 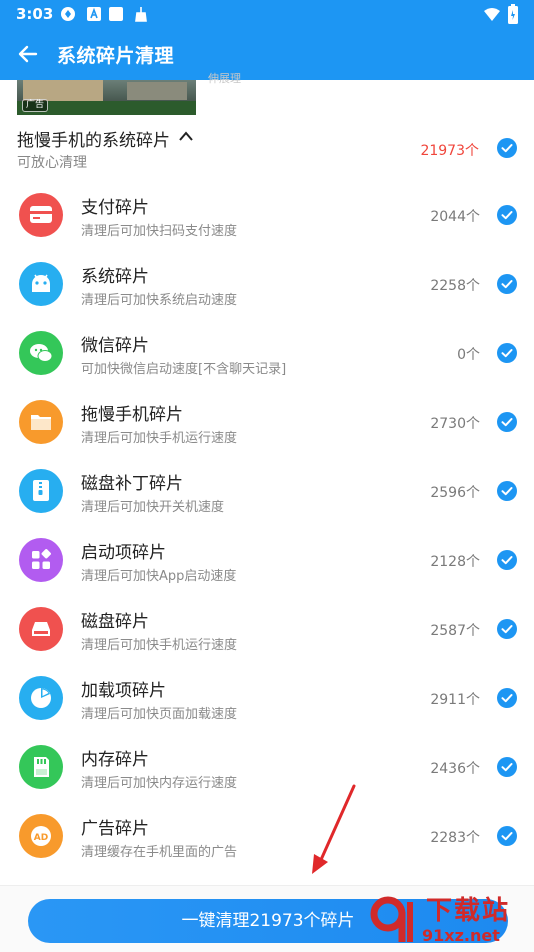 I want to click on ad-banner-image: 广告, so click(x=106, y=97).